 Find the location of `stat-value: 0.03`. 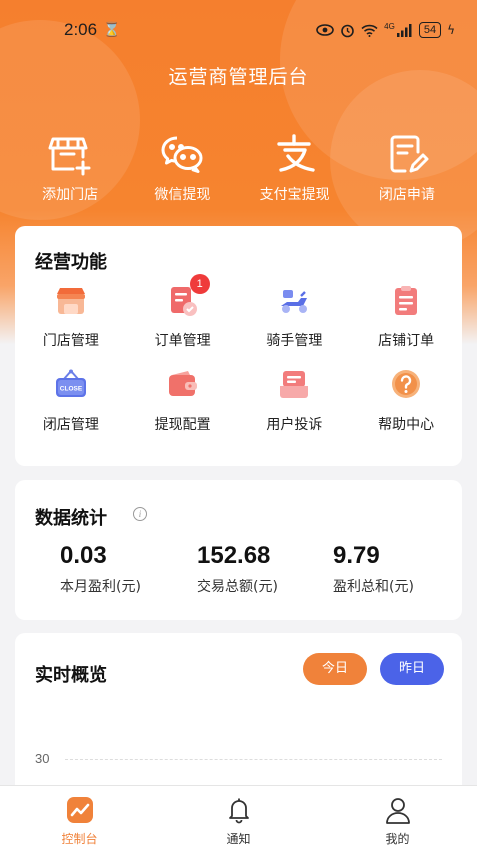

stat-value: 0.03 is located at coordinates (83, 555).